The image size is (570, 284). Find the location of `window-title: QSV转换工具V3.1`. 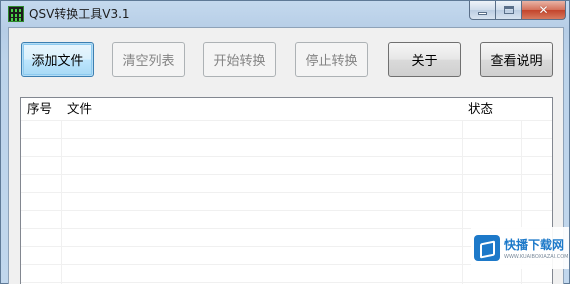

window-title: QSV转换工具V3.1 is located at coordinates (79, 14).